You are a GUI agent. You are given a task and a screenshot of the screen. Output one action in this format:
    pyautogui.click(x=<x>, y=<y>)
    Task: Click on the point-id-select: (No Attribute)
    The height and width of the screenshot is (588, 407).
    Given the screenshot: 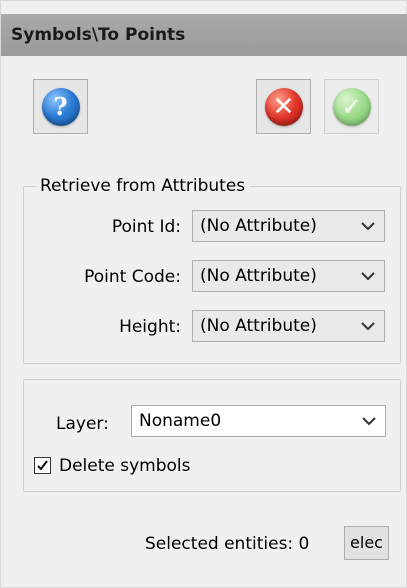 What is the action you would take?
    pyautogui.click(x=288, y=226)
    